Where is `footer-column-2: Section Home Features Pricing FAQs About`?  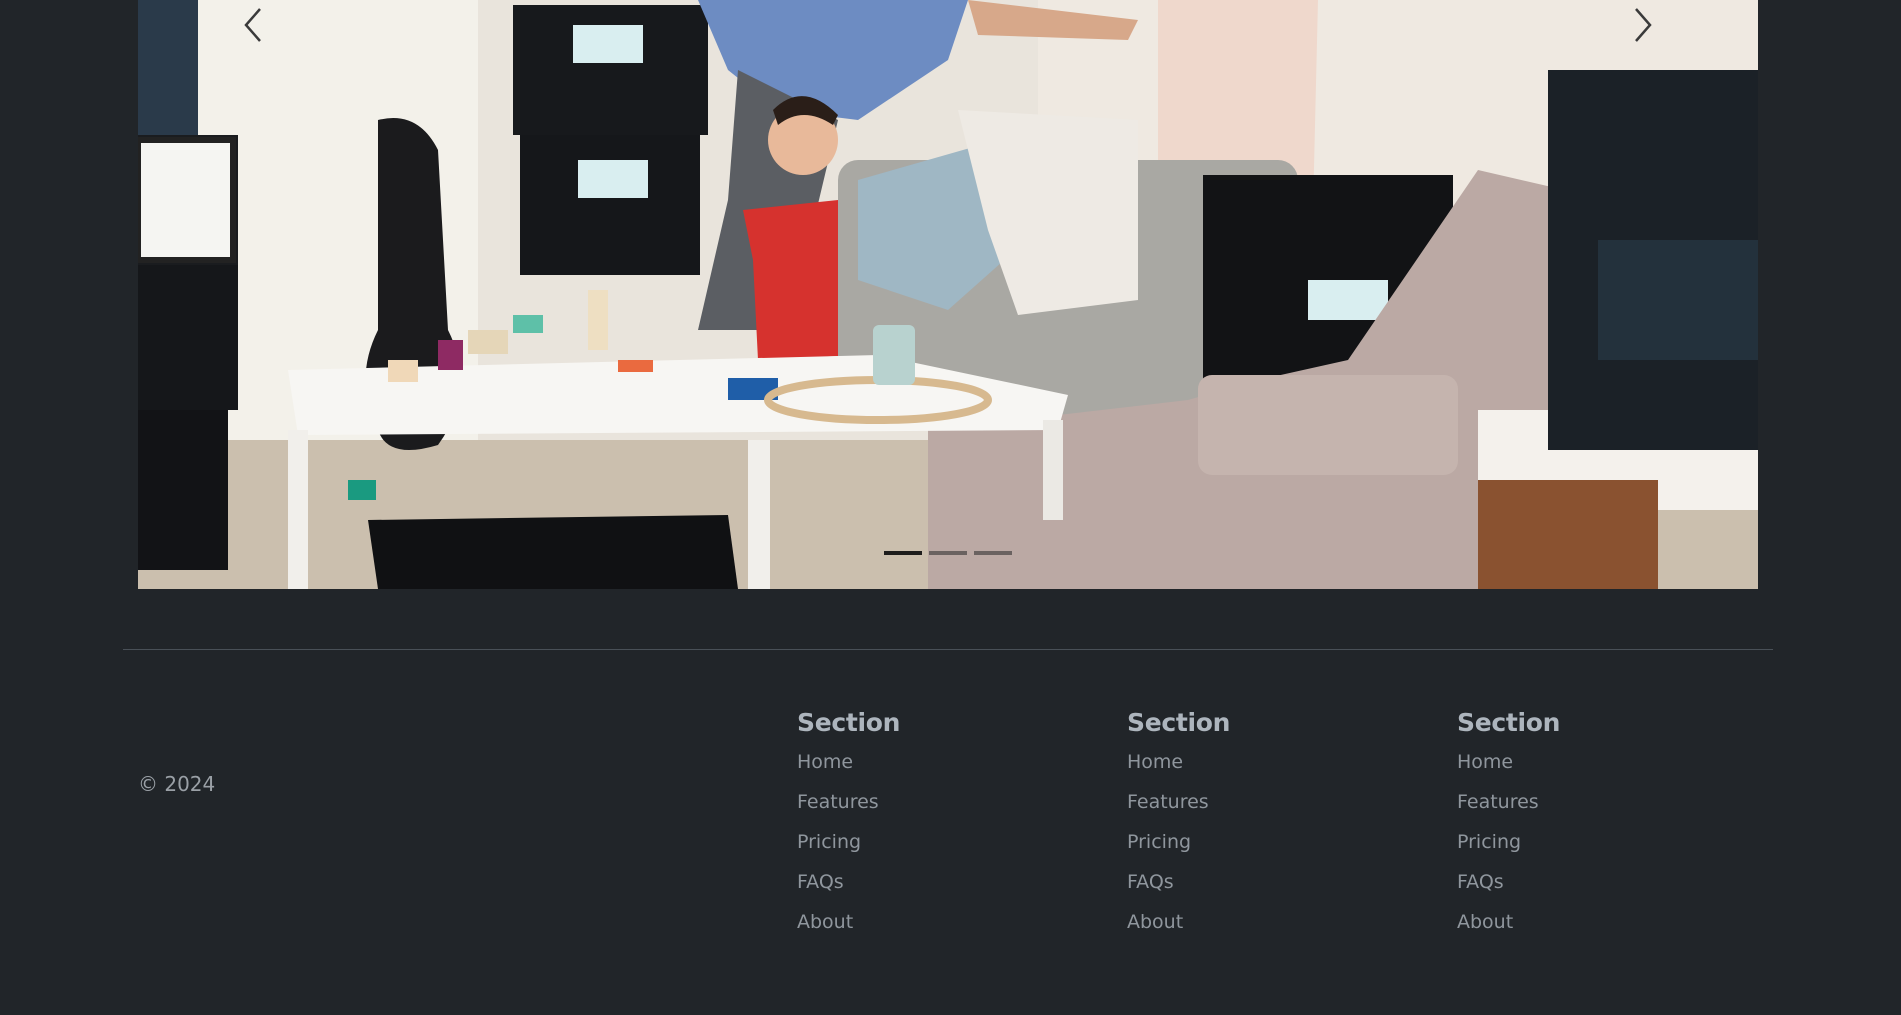
footer-column-2: Section Home Features Pricing FAQs About is located at coordinates (1277, 829).